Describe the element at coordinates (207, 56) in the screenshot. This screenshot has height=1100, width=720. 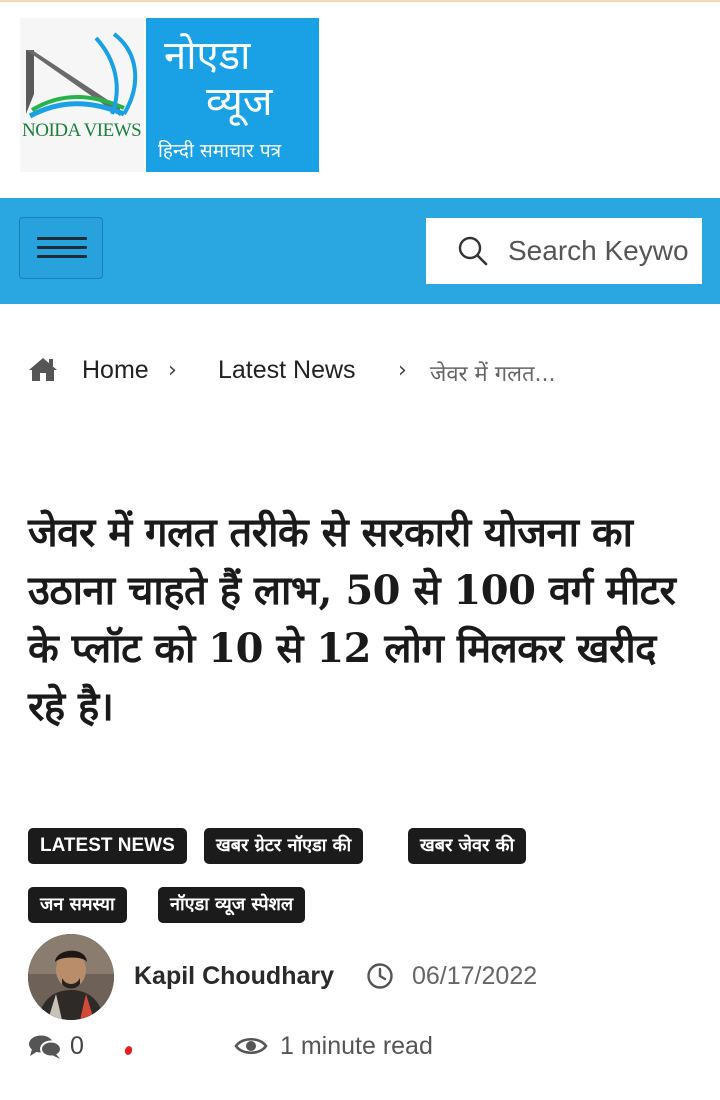
I see `logo-hindi-line1: नोएडा` at that location.